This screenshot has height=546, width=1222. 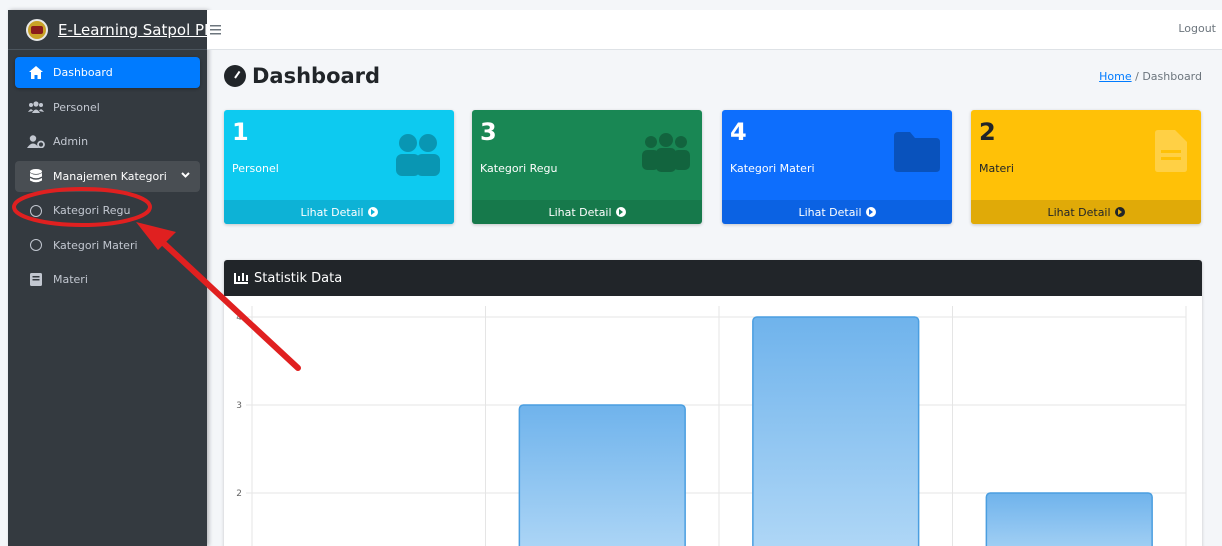 I want to click on sidebar-item-kategori-materi: Kategori Materi, so click(x=107, y=245).